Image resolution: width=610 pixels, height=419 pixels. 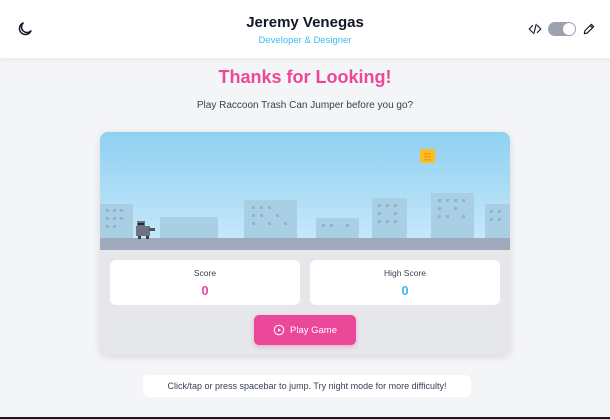 I want to click on brand: Jeremy Venegas Developer & Designer, so click(x=305, y=30).